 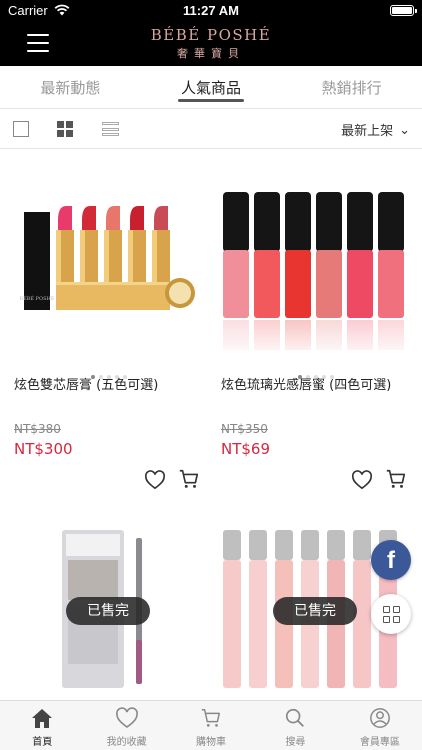 What do you see at coordinates (210, 718) in the screenshot?
I see `cart-icon` at bounding box center [210, 718].